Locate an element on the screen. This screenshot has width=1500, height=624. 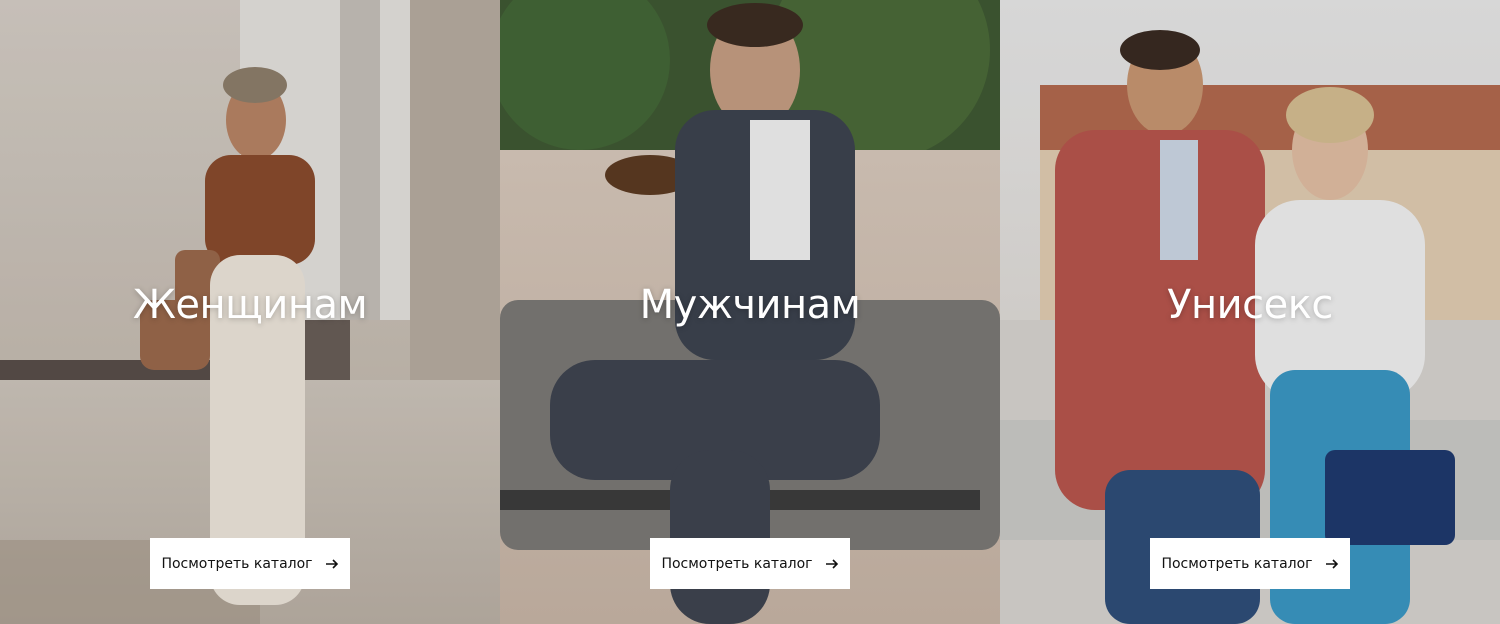
view-catalog-button-men: Посмотреть каталог is located at coordinates (750, 563).